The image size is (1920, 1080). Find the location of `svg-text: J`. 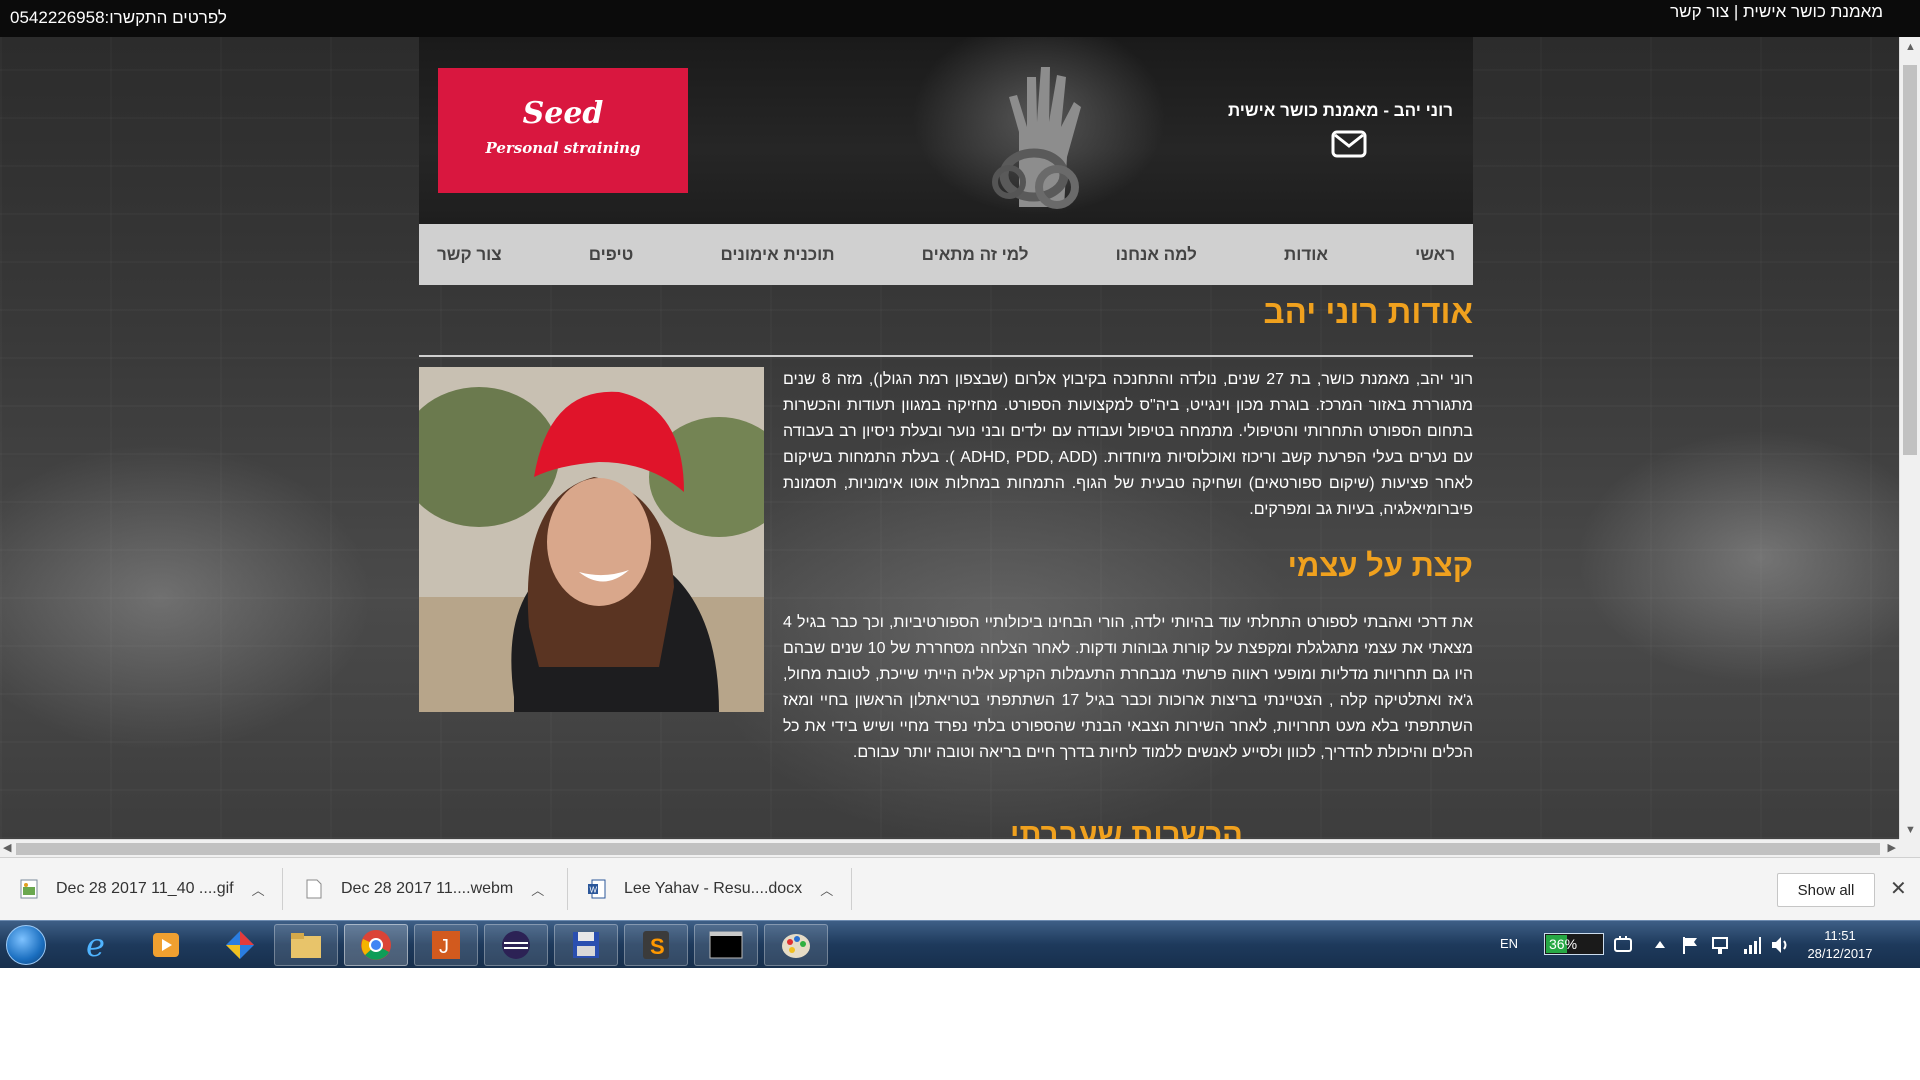

svg-text: J is located at coordinates (444, 947).